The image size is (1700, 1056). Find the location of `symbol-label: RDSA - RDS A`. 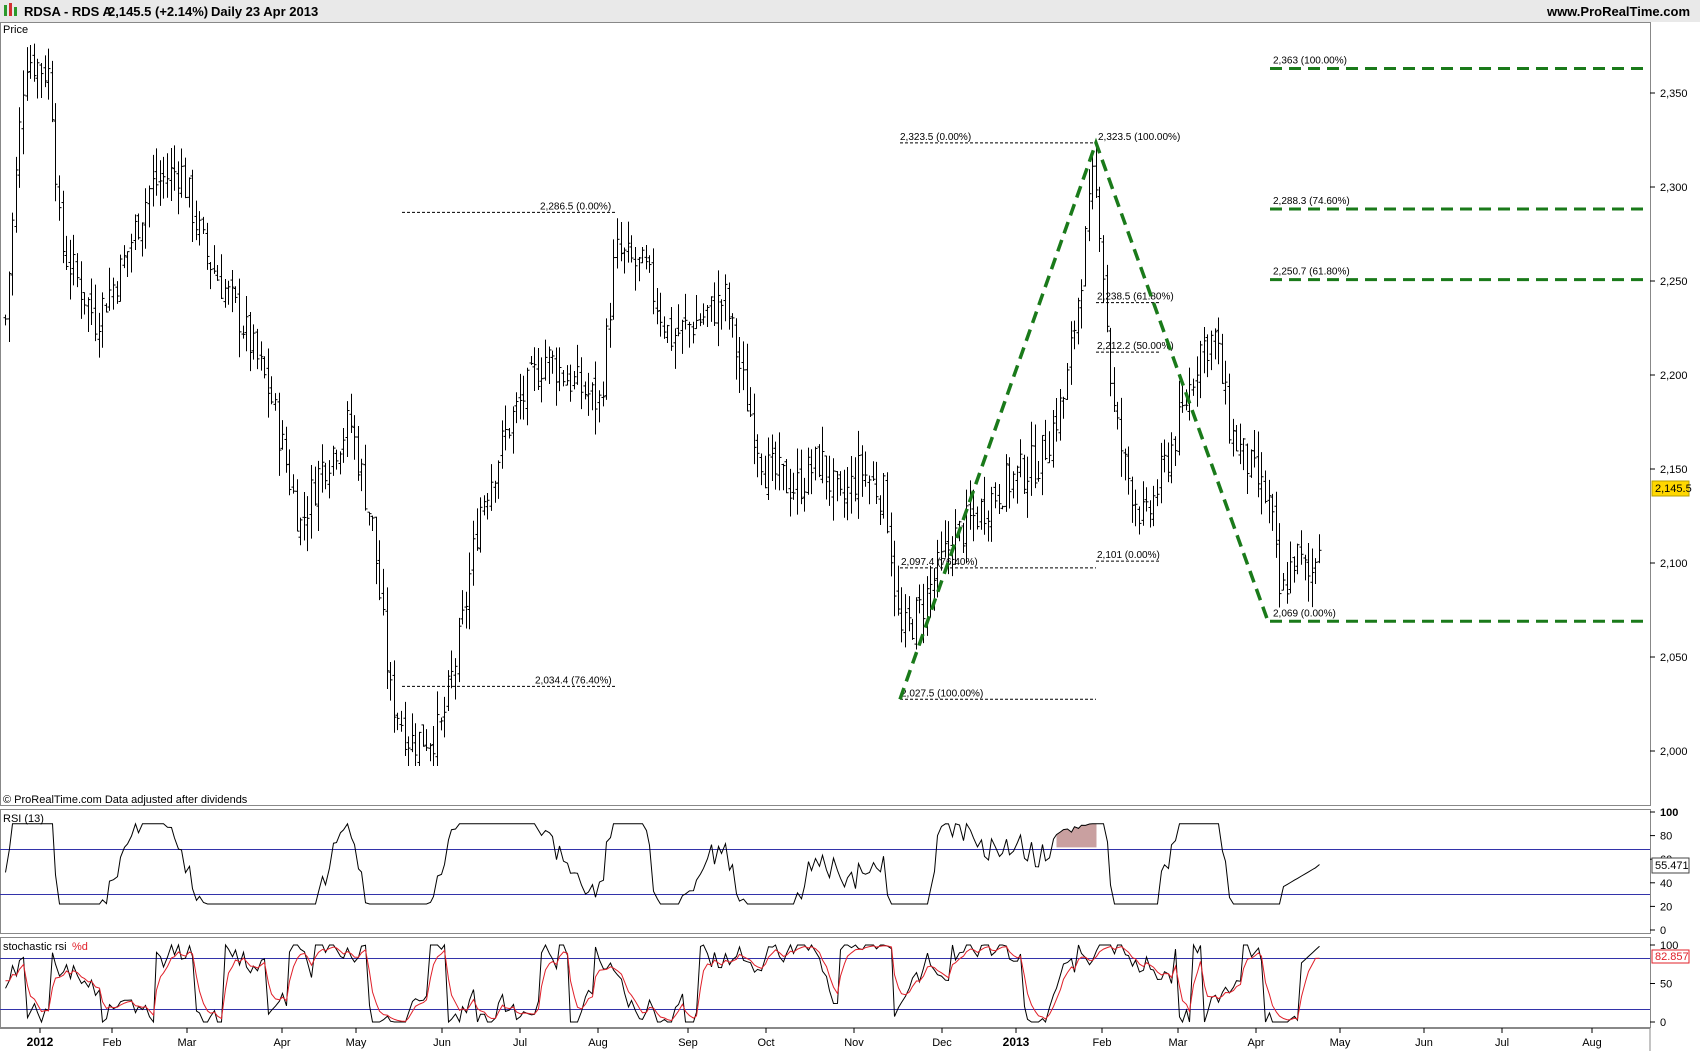

symbol-label: RDSA - RDS A is located at coordinates (68, 11).